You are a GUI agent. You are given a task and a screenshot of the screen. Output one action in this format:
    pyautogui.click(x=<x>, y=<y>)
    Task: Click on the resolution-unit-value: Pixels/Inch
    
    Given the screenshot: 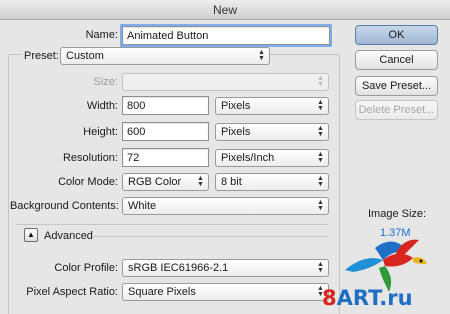 What is the action you would take?
    pyautogui.click(x=248, y=158)
    